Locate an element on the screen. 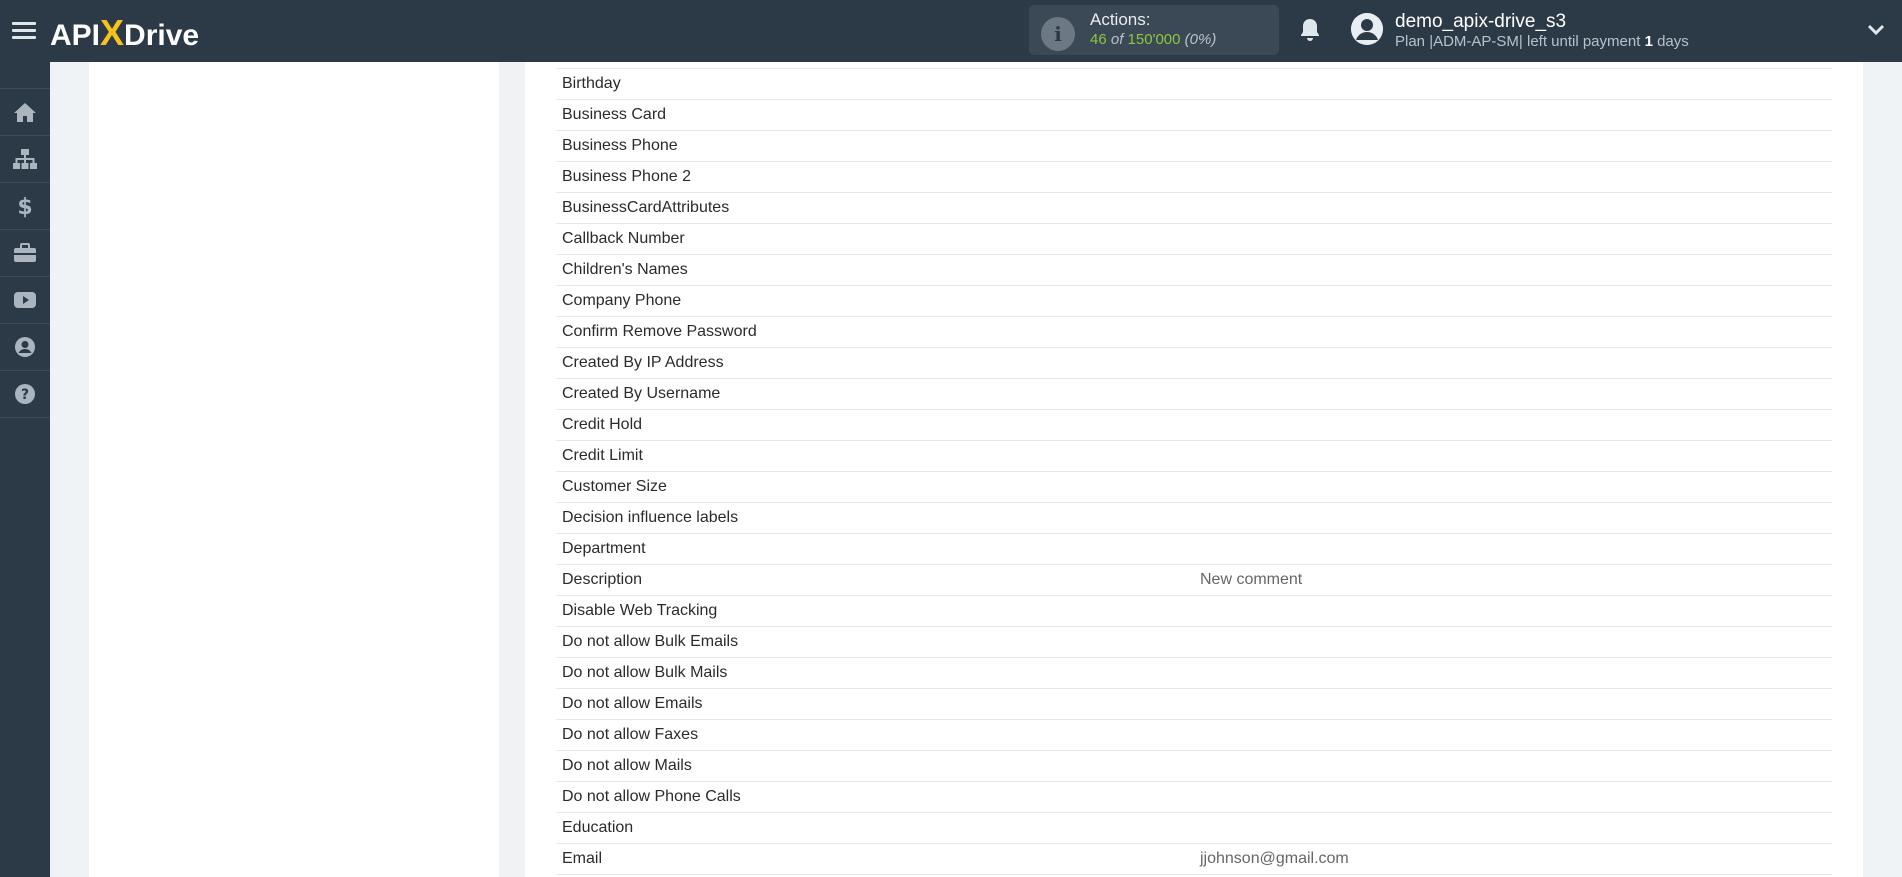 Image resolution: width=1902 pixels, height=877 pixels. field-label: Credit Hold is located at coordinates (602, 424).